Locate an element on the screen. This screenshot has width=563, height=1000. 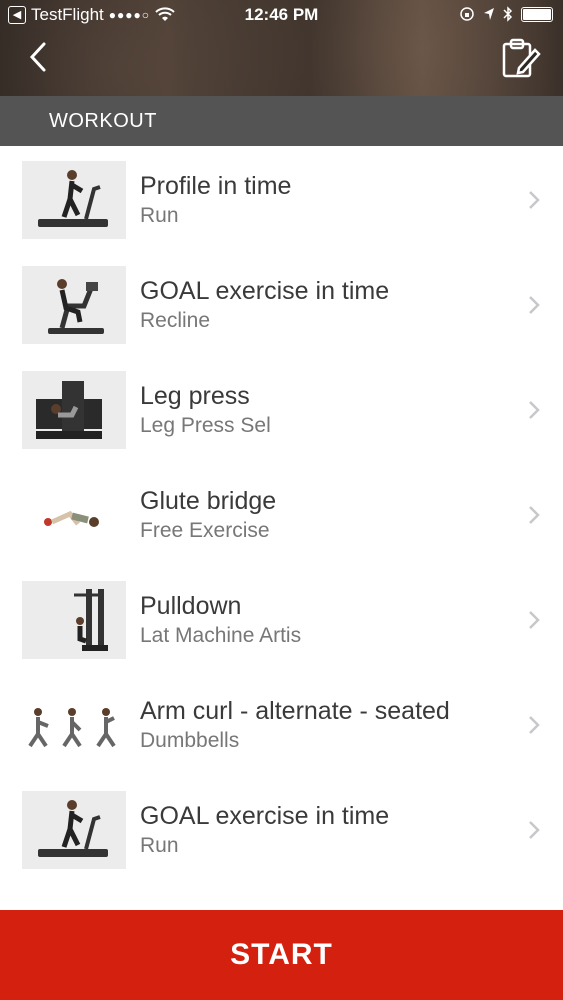
location-icon is located at coordinates (489, 14).